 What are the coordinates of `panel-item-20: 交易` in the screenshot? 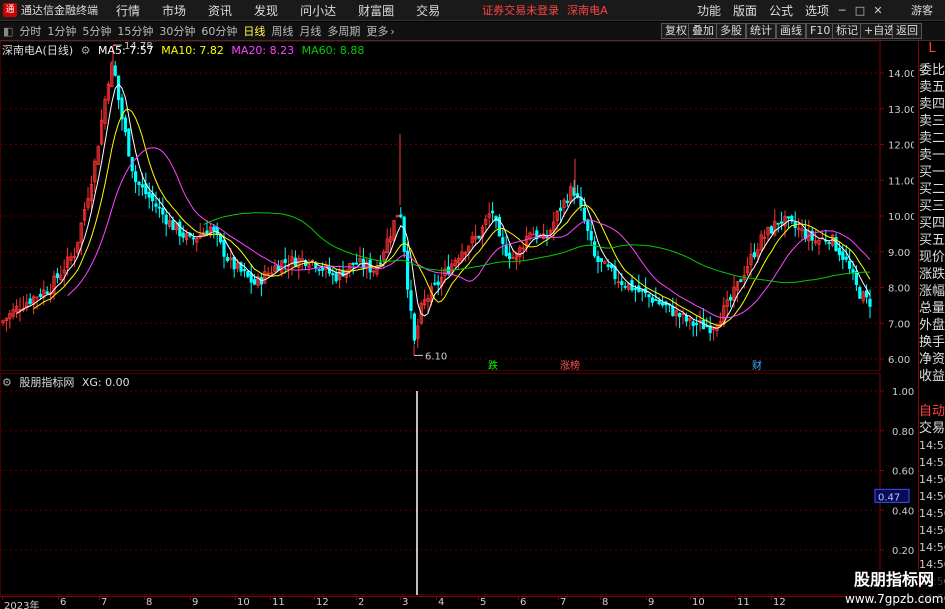 It's located at (932, 428).